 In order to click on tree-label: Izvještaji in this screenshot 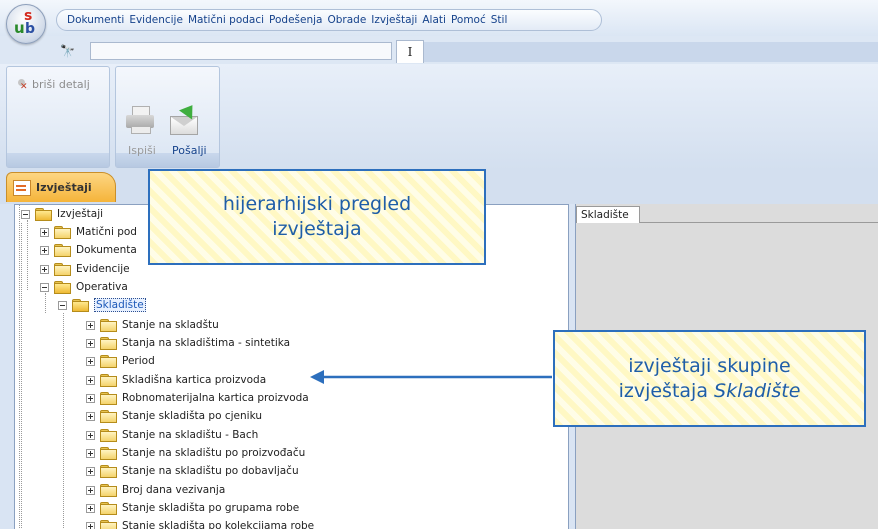, I will do `click(80, 214)`.